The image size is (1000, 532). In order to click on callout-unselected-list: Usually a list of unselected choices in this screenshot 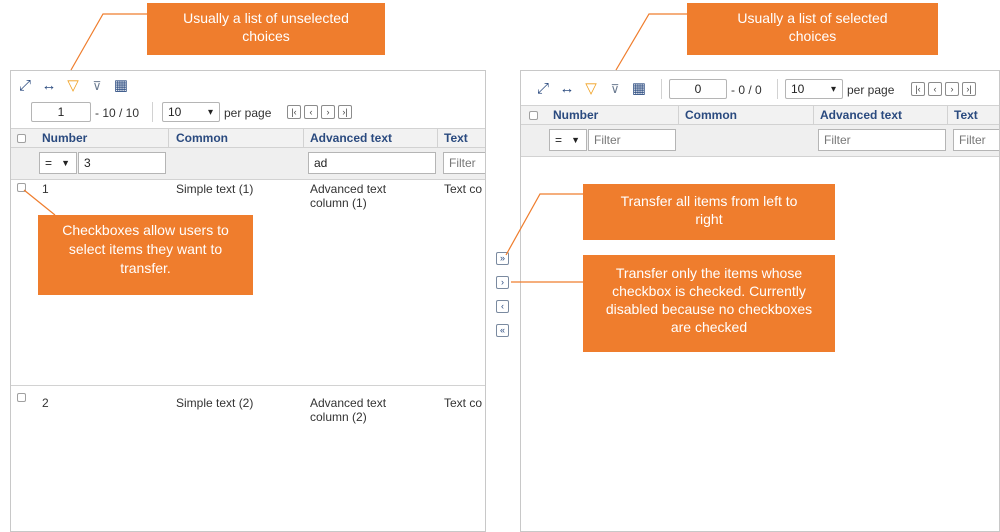, I will do `click(266, 29)`.